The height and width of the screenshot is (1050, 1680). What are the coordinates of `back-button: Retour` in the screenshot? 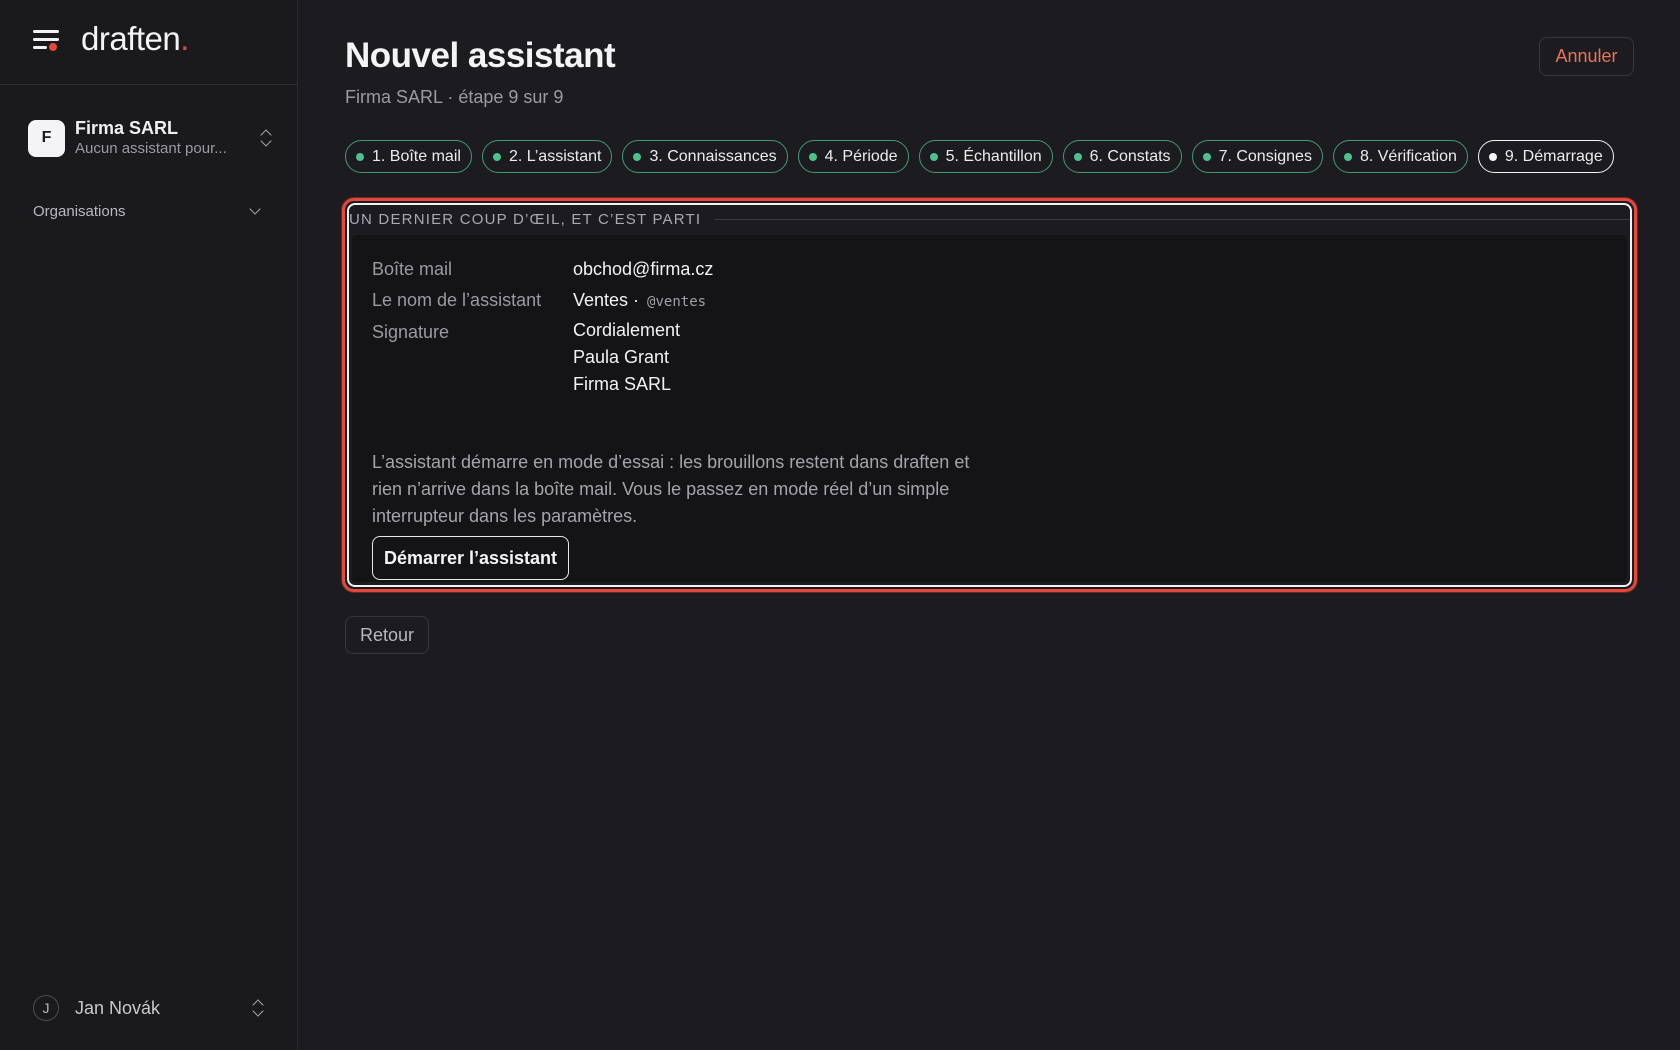 It's located at (387, 635).